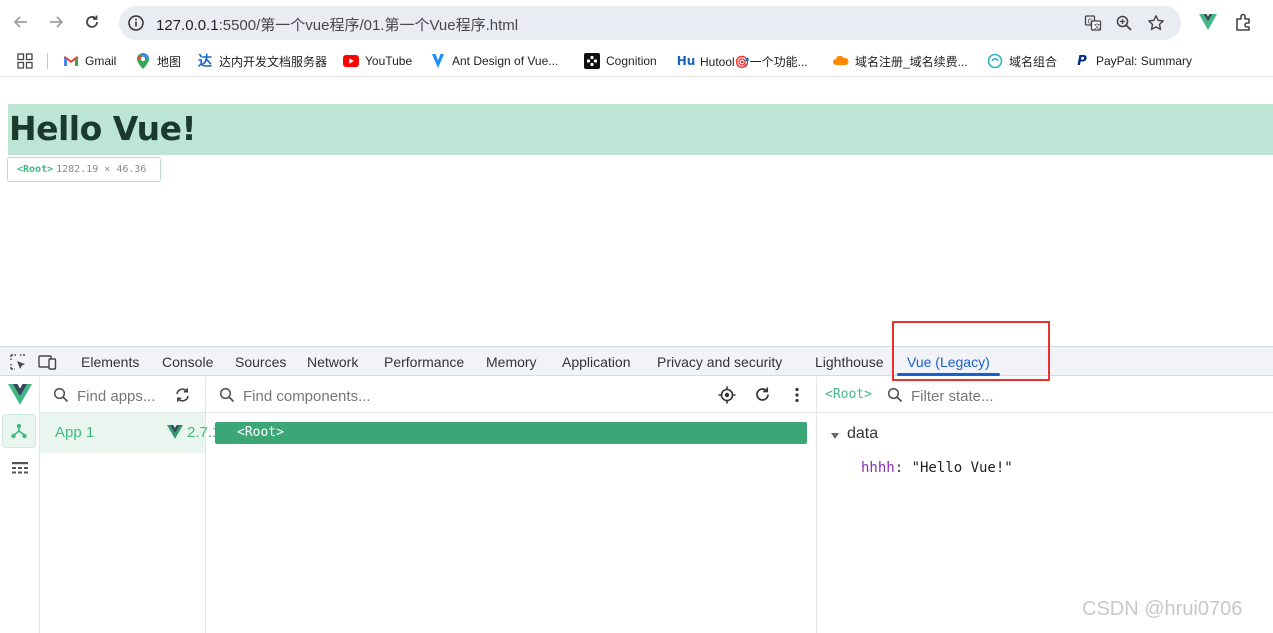 This screenshot has height=633, width=1273. What do you see at coordinates (101, 169) in the screenshot?
I see `component-dimensions: 1282.19 × 46.36` at bounding box center [101, 169].